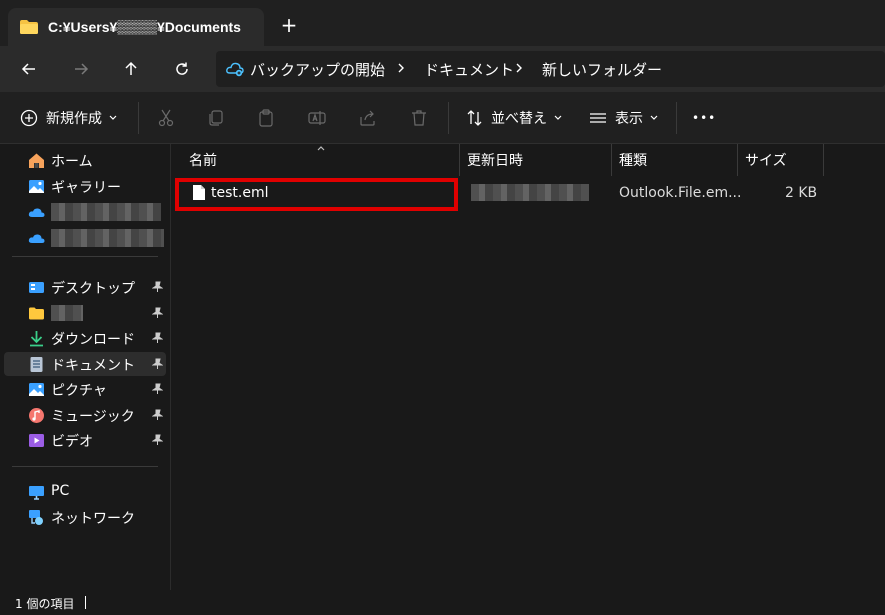 The height and width of the screenshot is (615, 885). Describe the element at coordinates (93, 289) in the screenshot. I see `sidebar-item-label: デスクトップ` at that location.